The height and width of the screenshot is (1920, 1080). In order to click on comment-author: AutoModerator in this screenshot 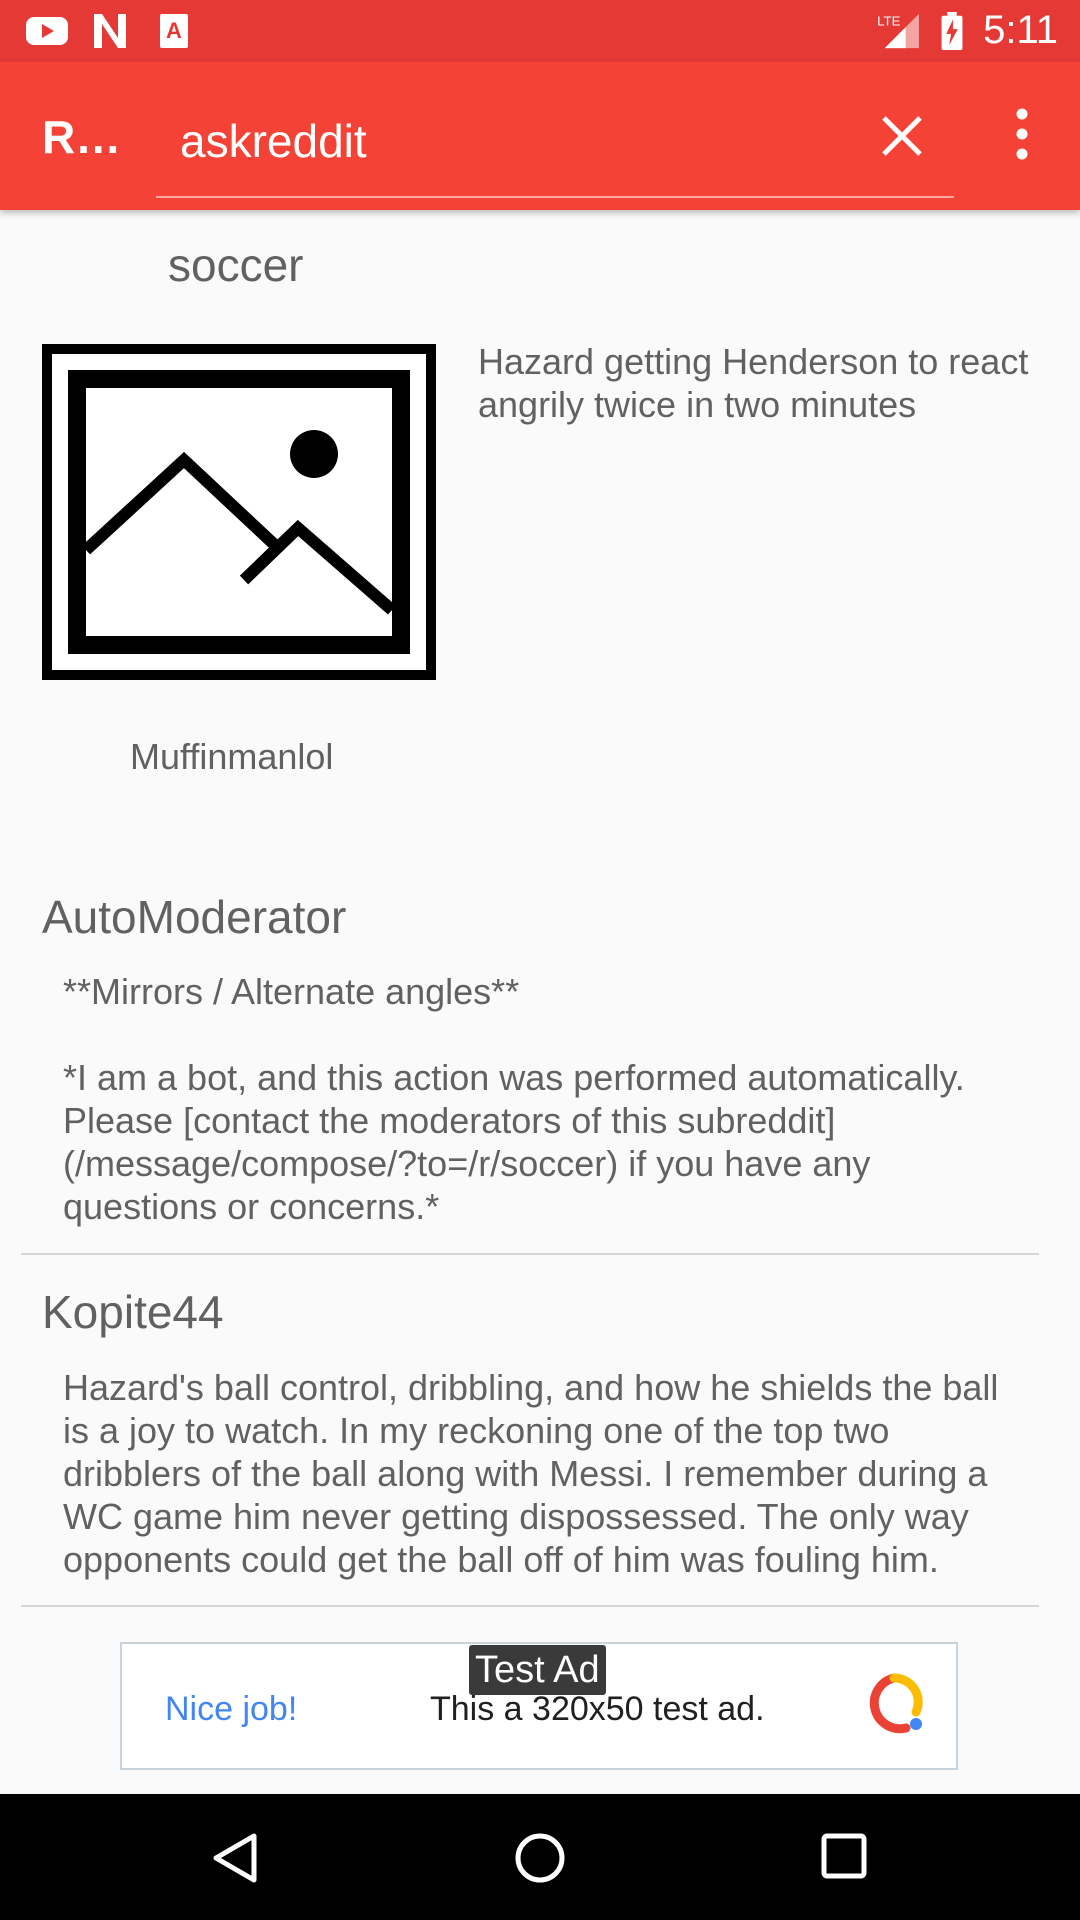, I will do `click(194, 917)`.